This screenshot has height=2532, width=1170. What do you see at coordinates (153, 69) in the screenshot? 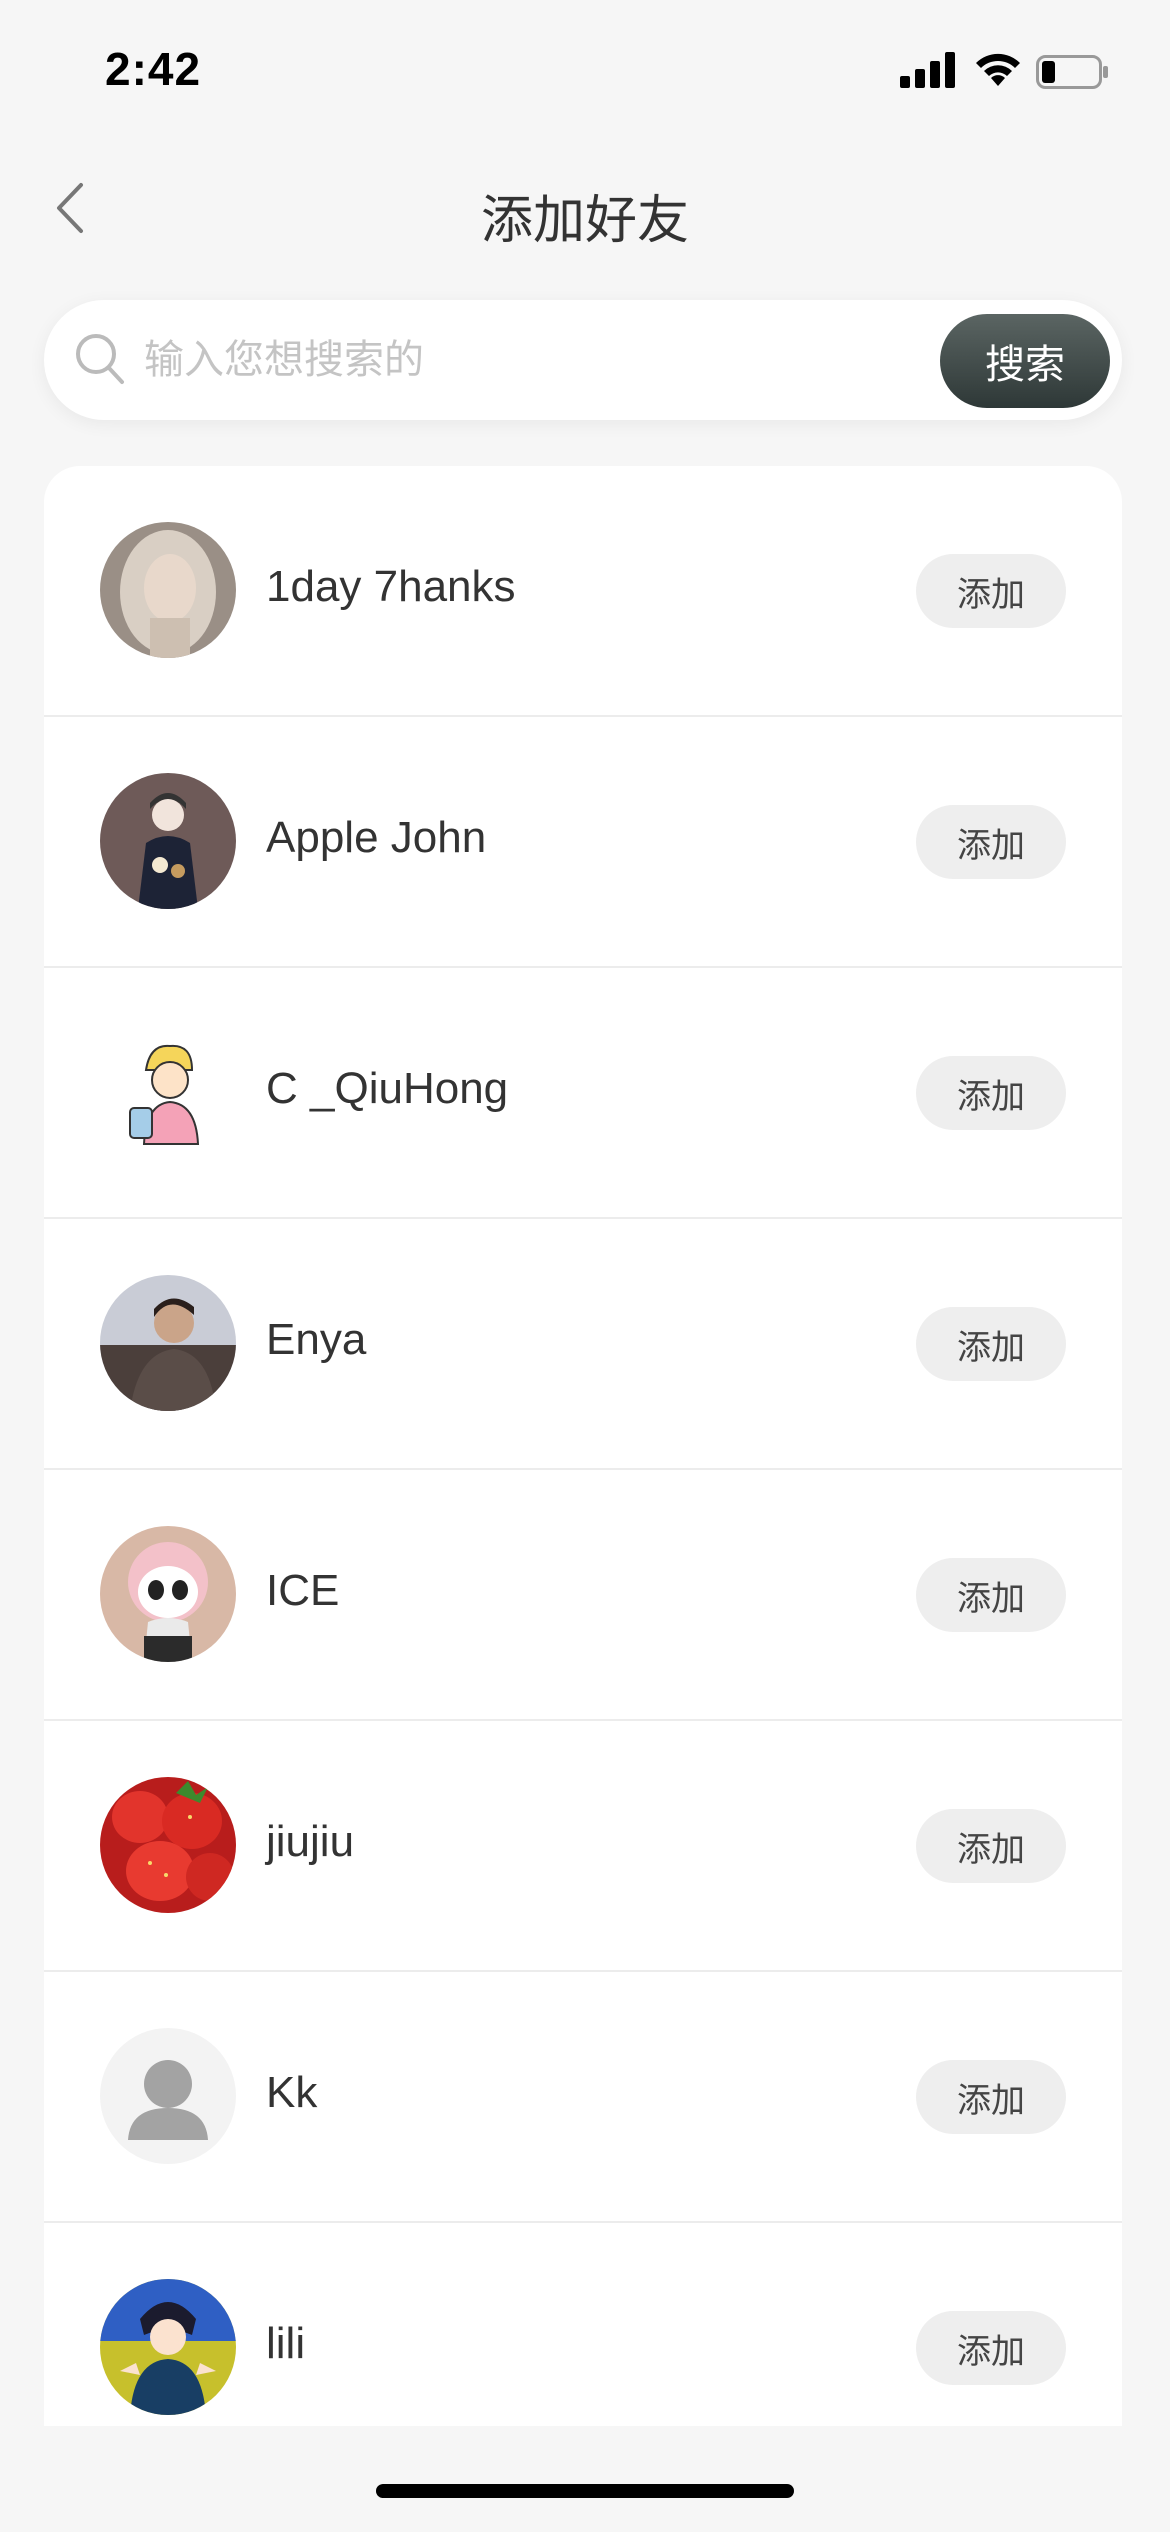
I see `status-time: 2:42` at bounding box center [153, 69].